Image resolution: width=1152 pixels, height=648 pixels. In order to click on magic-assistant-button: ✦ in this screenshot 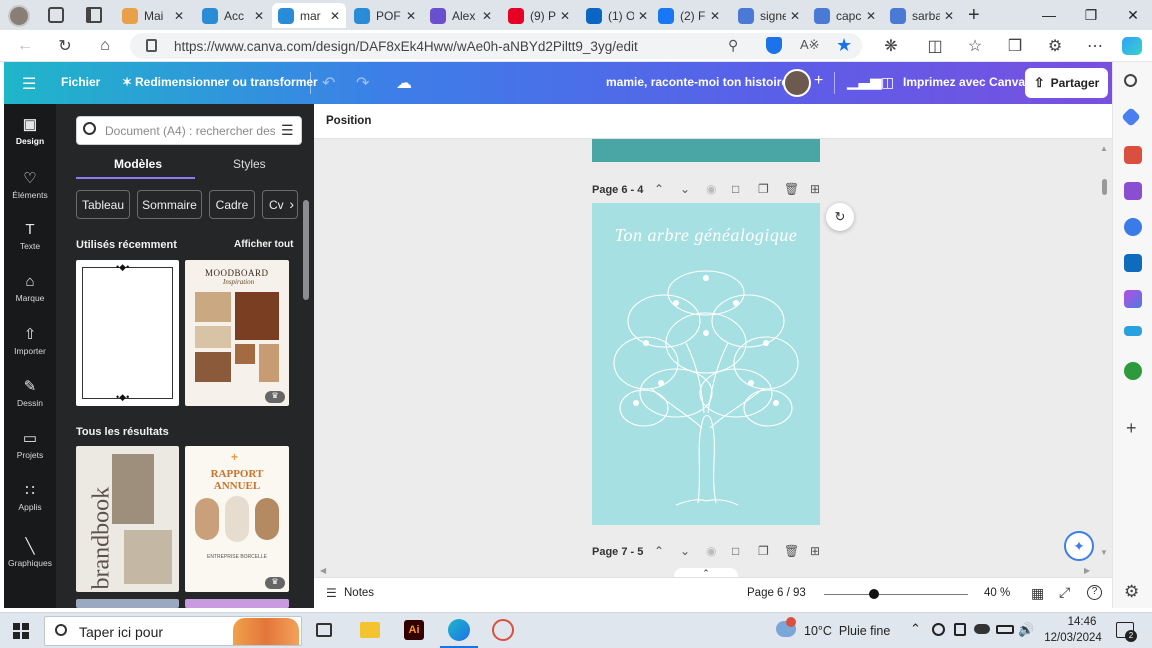, I will do `click(1079, 546)`.